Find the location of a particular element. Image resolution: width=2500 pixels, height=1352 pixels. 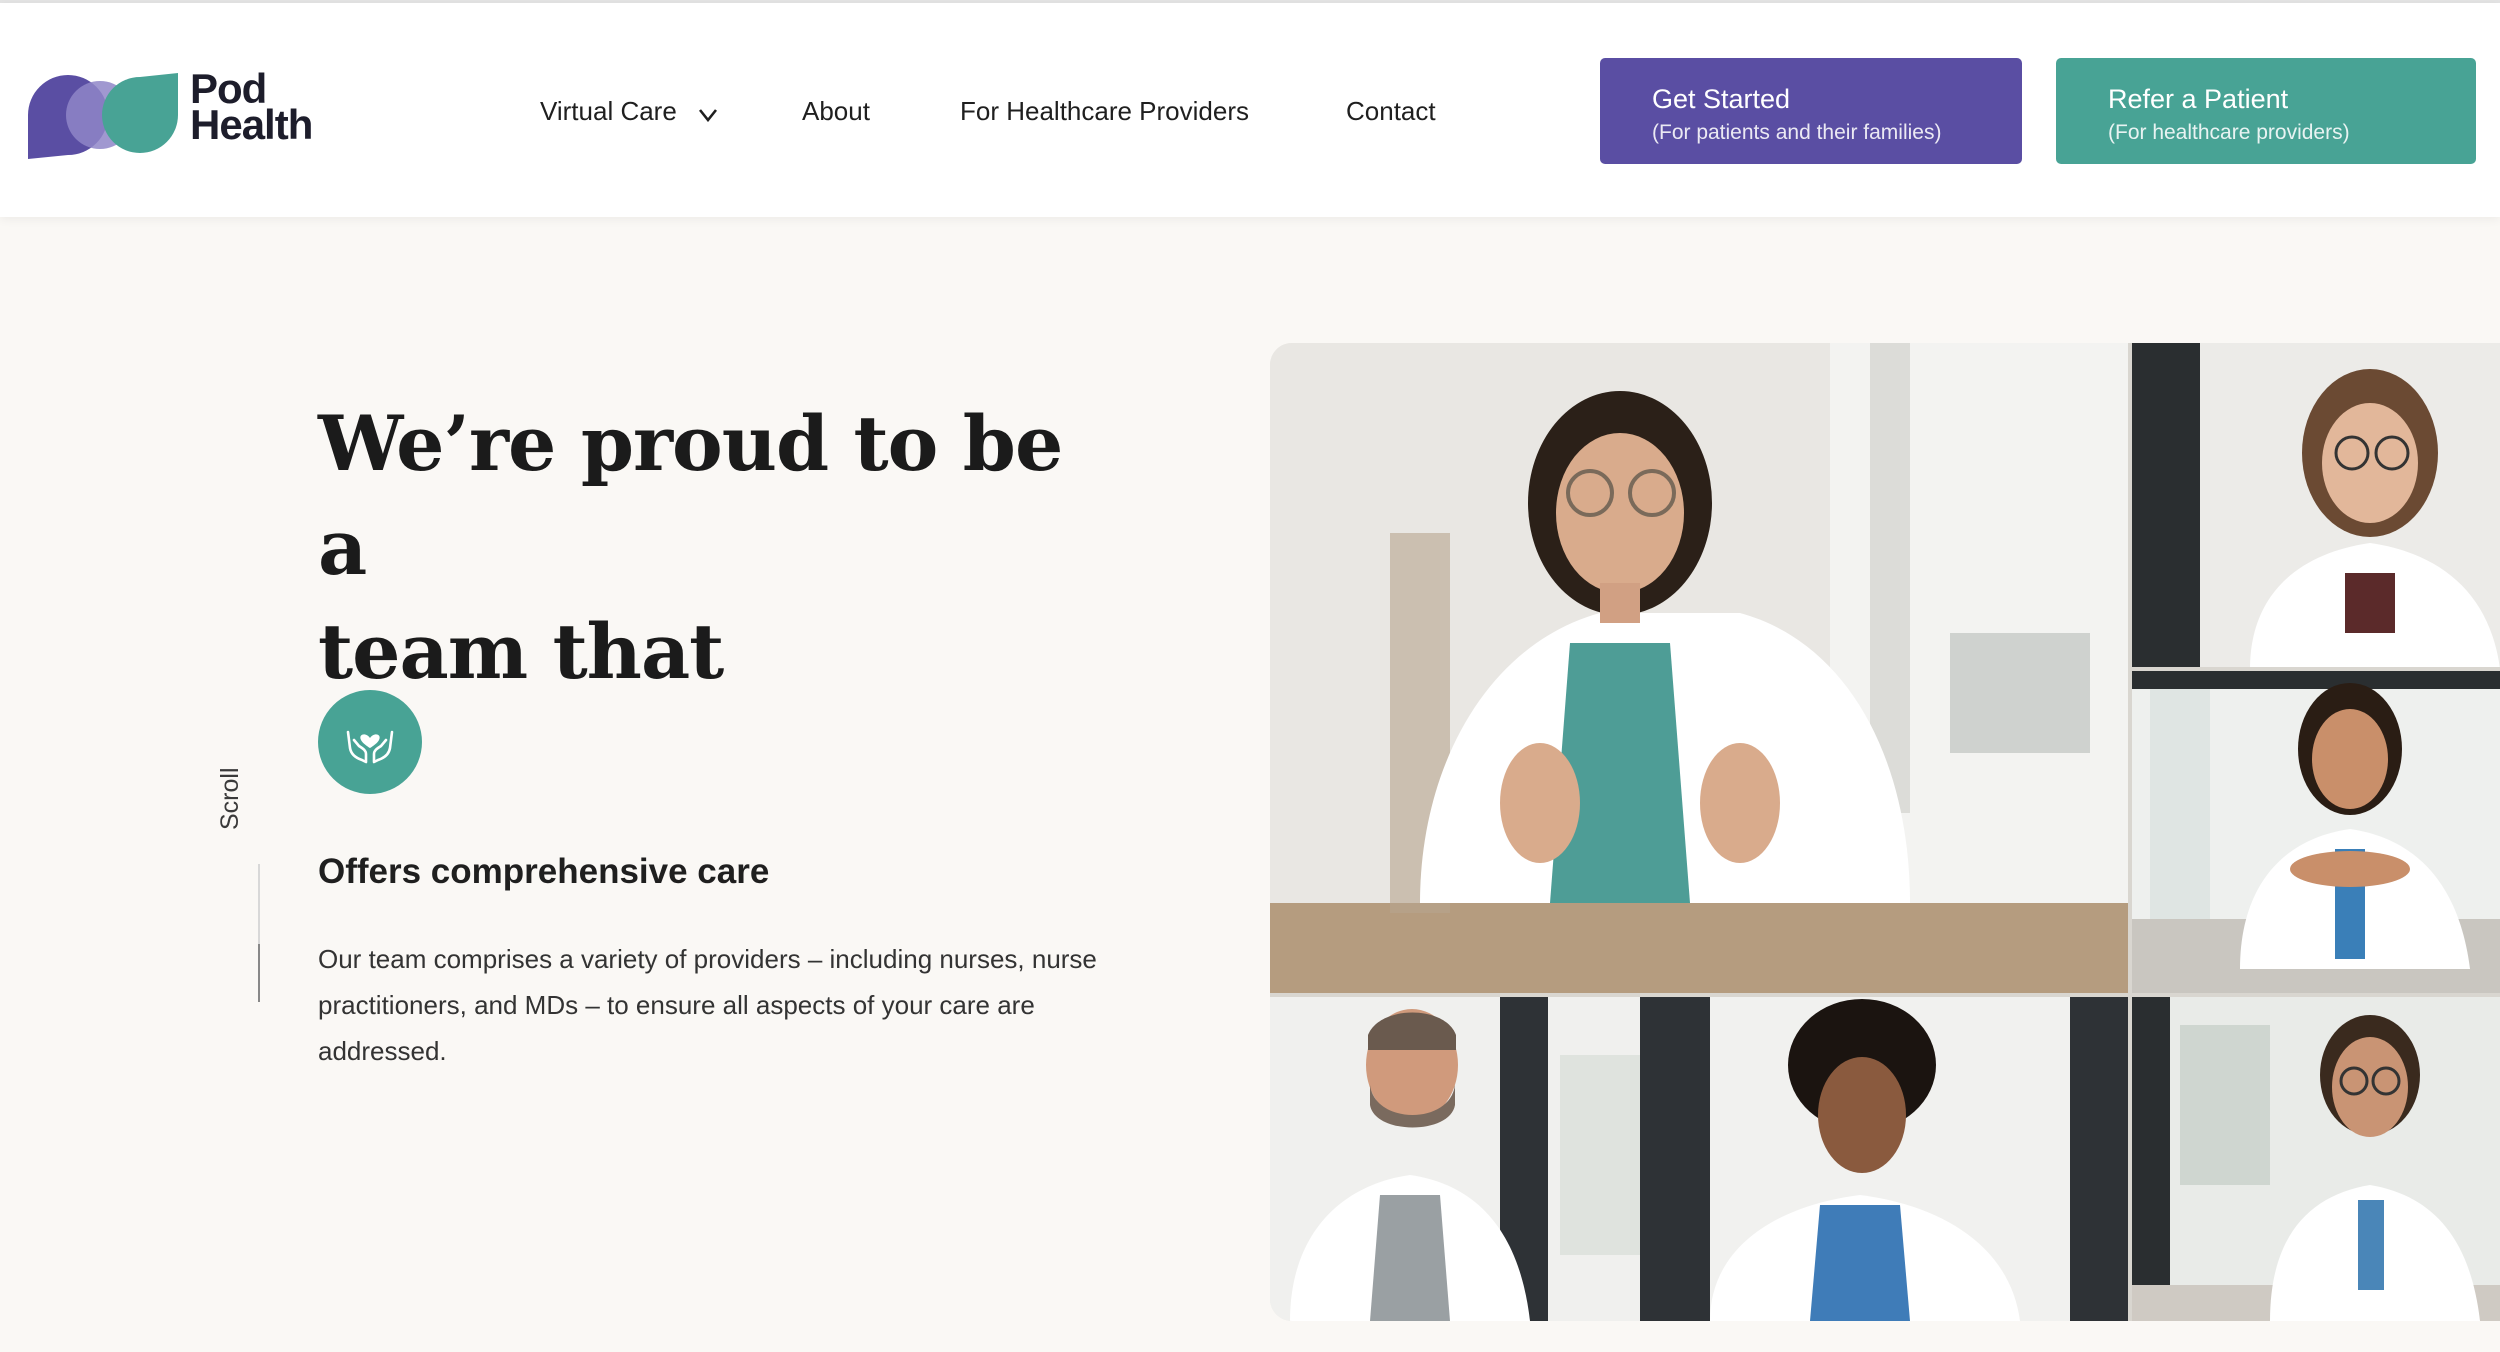

scroll-thumb is located at coordinates (259, 973).